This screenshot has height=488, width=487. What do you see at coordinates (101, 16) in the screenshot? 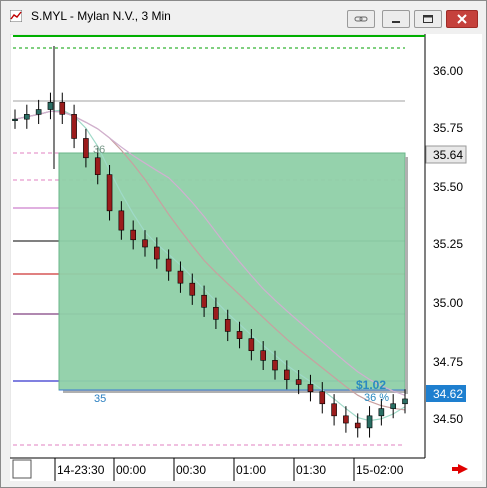
I see `window-title: S.MYL - Mylan N.V., 3 Min` at bounding box center [101, 16].